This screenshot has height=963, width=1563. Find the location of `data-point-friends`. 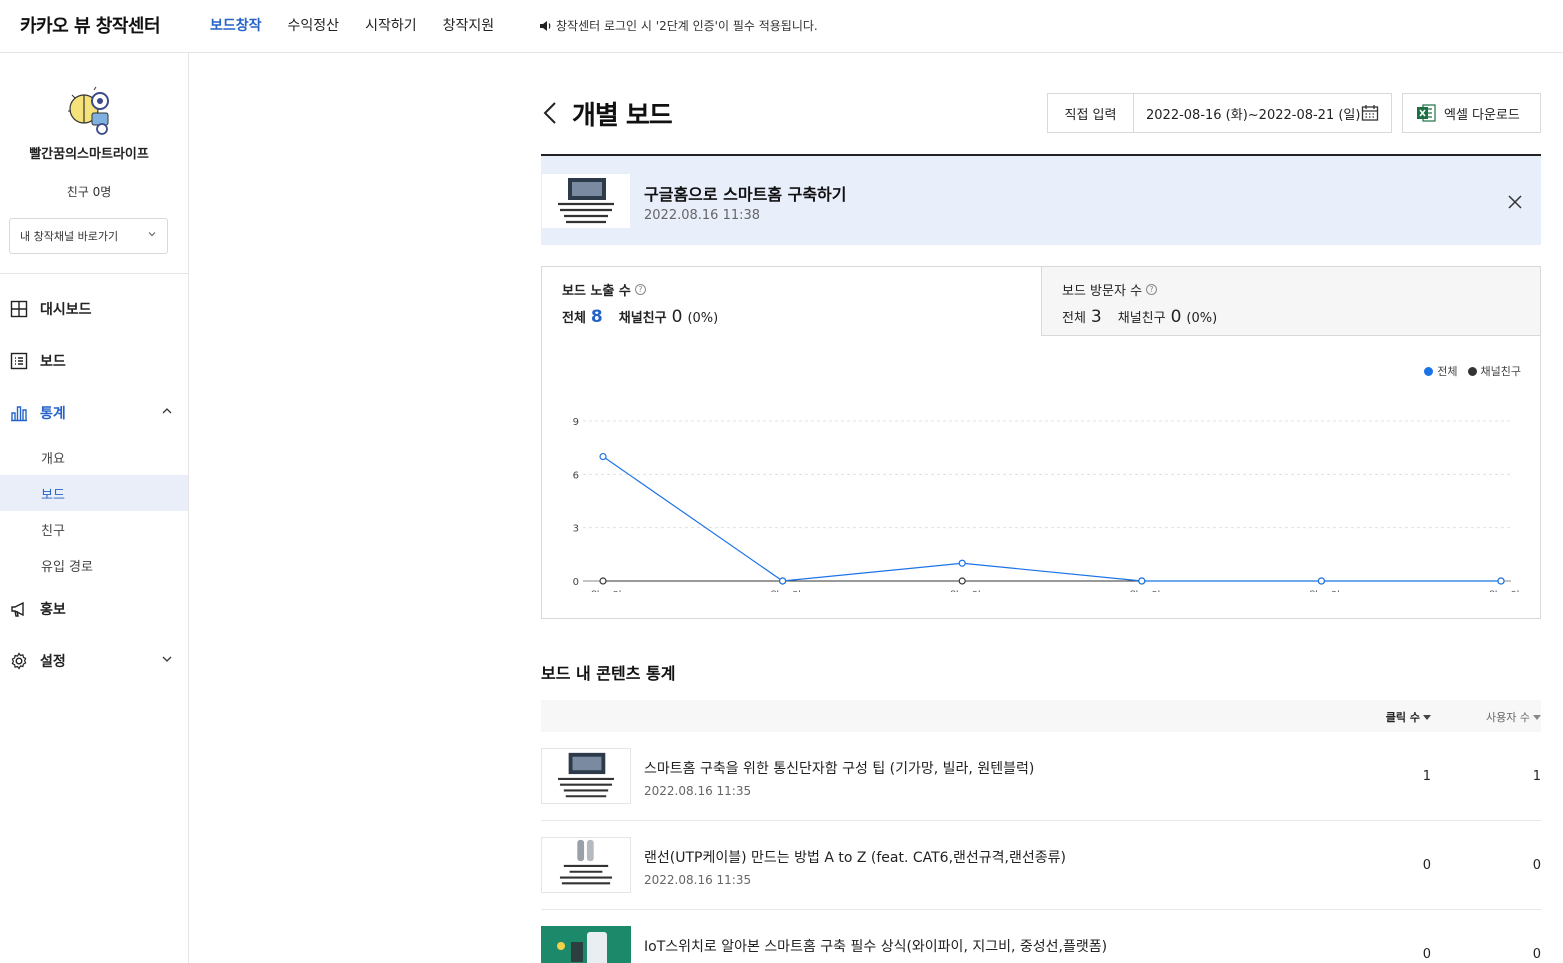

data-point-friends is located at coordinates (603, 581).